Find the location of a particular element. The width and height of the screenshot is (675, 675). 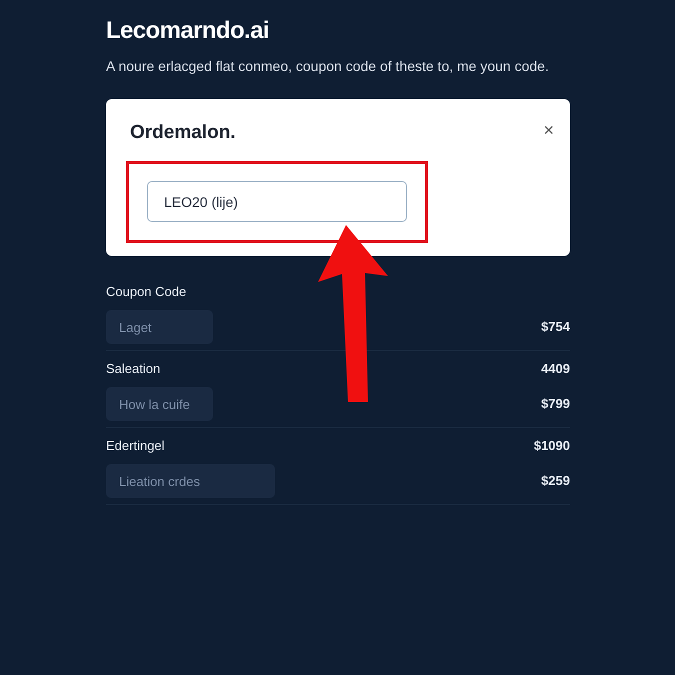

amount: $799 is located at coordinates (555, 404).